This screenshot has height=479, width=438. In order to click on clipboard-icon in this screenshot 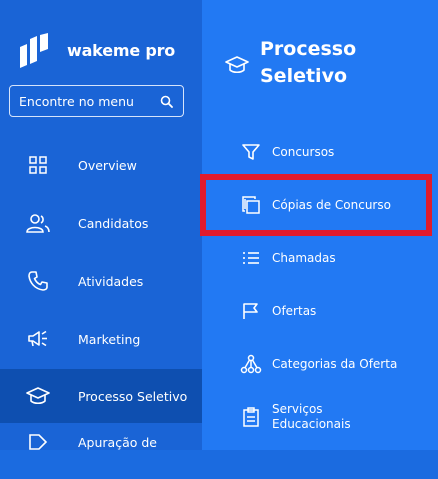, I will do `click(251, 417)`.